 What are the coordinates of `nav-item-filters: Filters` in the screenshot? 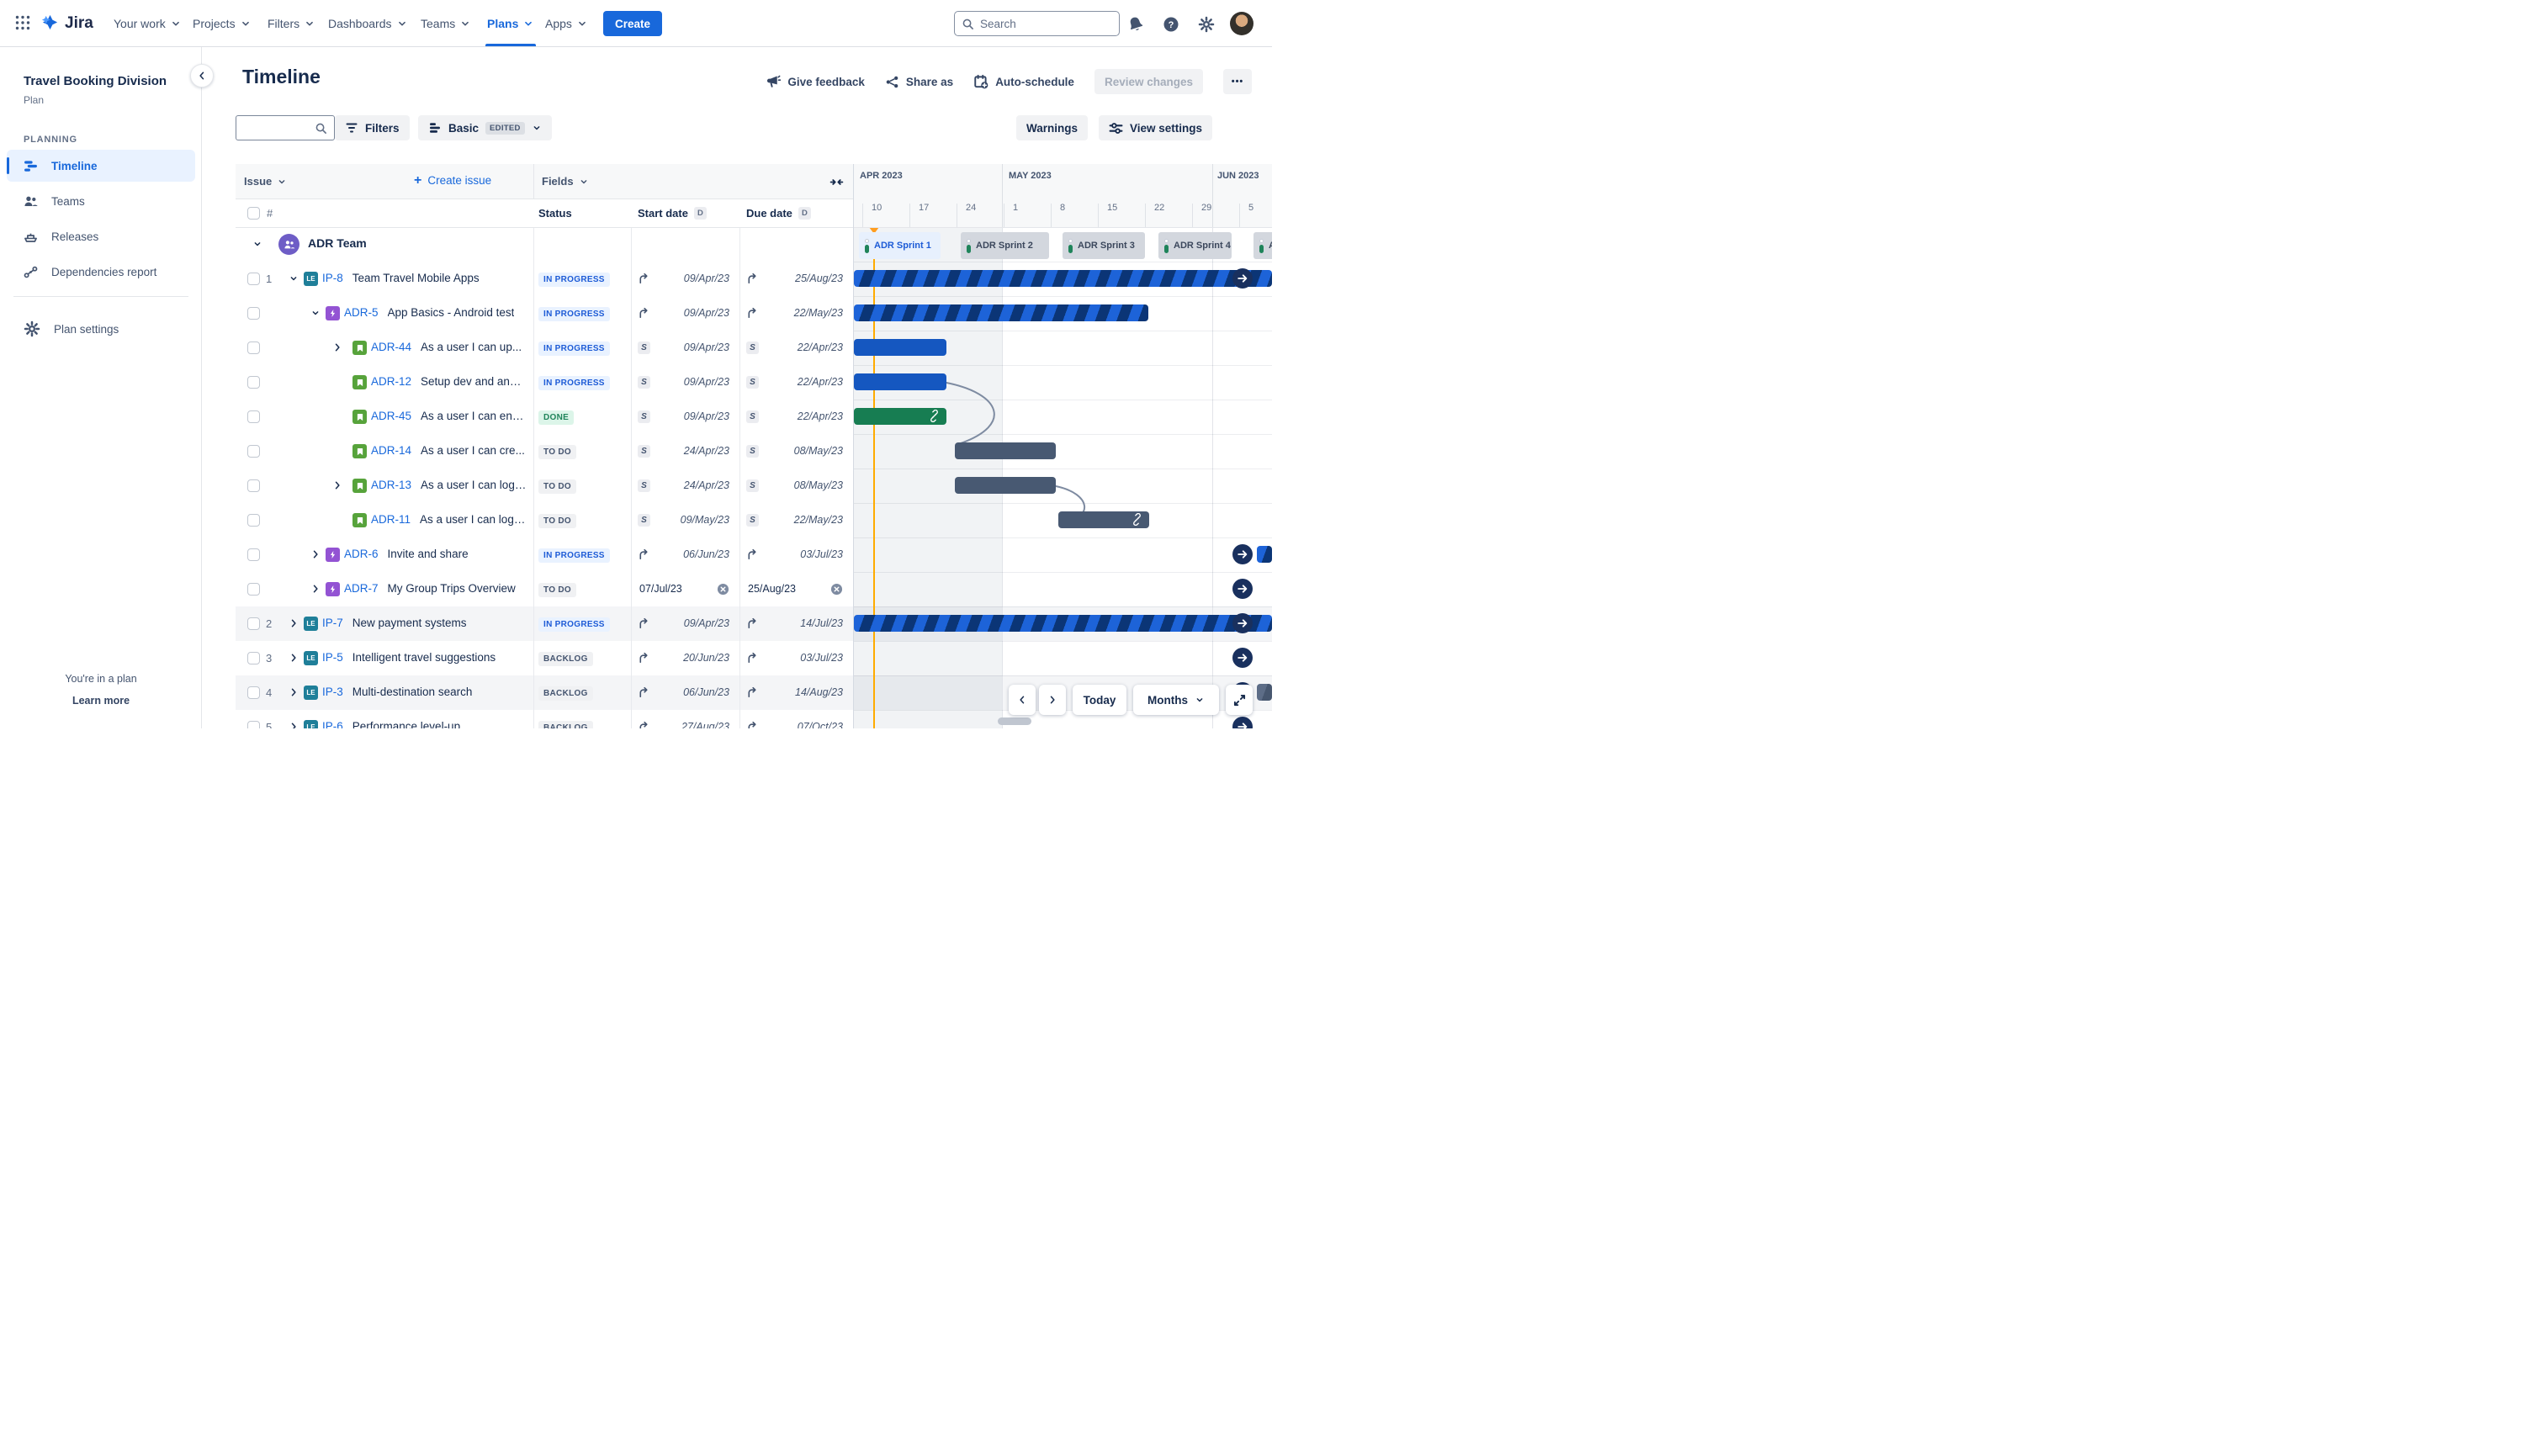 It's located at (291, 23).